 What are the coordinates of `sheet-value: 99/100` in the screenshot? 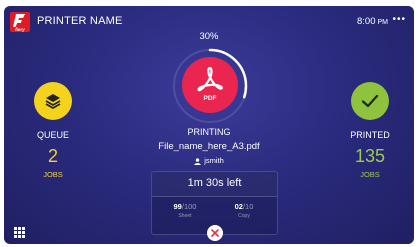 It's located at (185, 206).